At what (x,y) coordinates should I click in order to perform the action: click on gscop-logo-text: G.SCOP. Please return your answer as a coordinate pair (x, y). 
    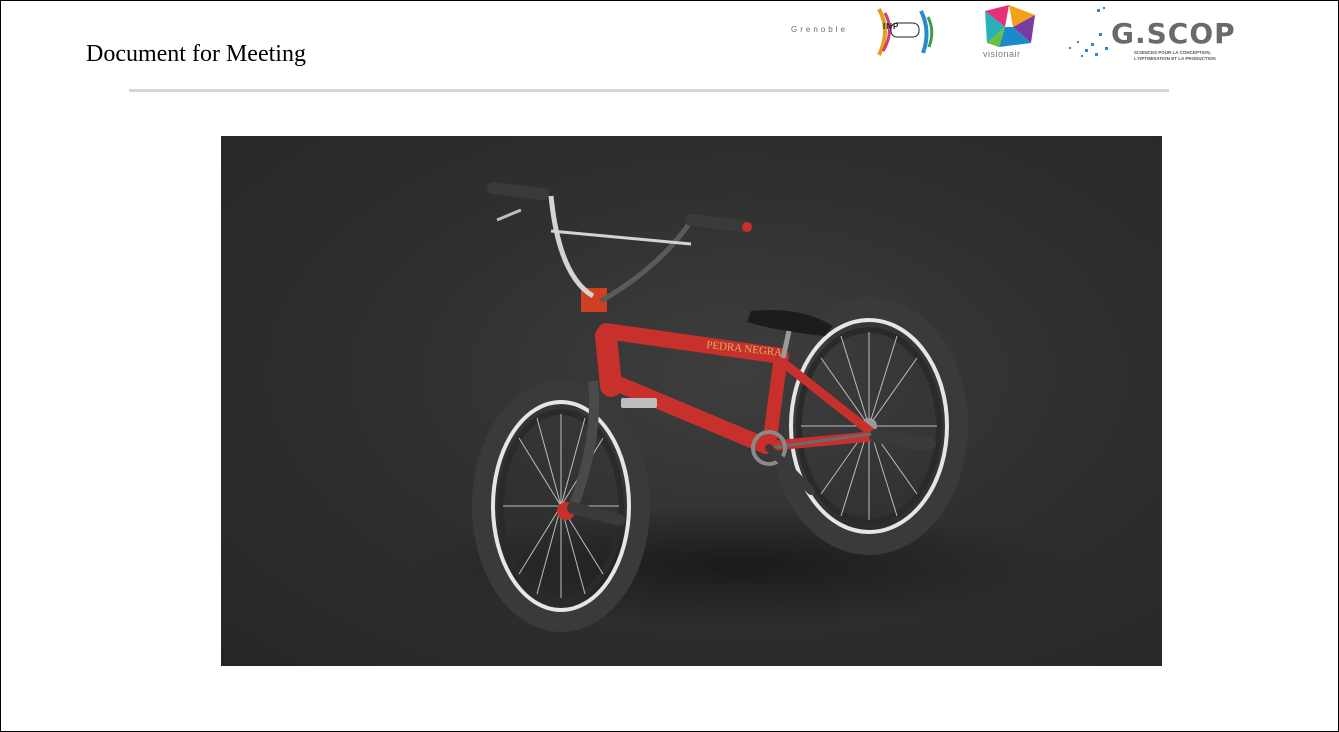
    Looking at the image, I should click on (1173, 33).